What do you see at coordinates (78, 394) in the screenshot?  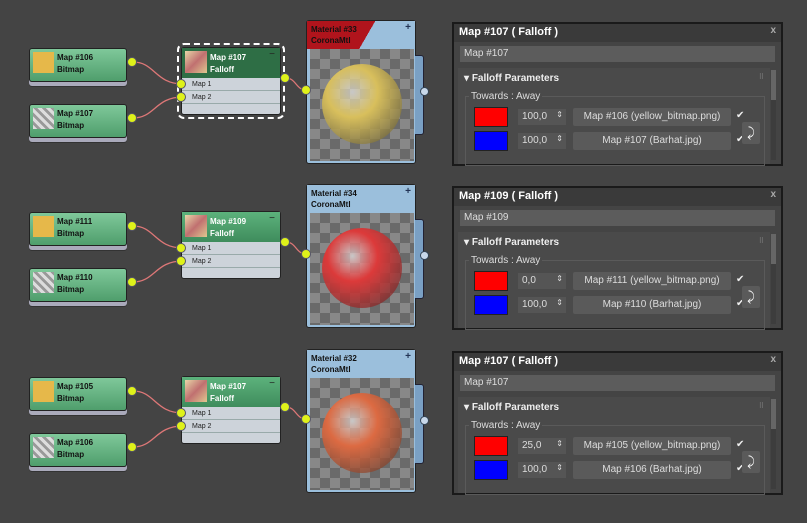 I see `bitmap-node: Map #105 Bitmap` at bounding box center [78, 394].